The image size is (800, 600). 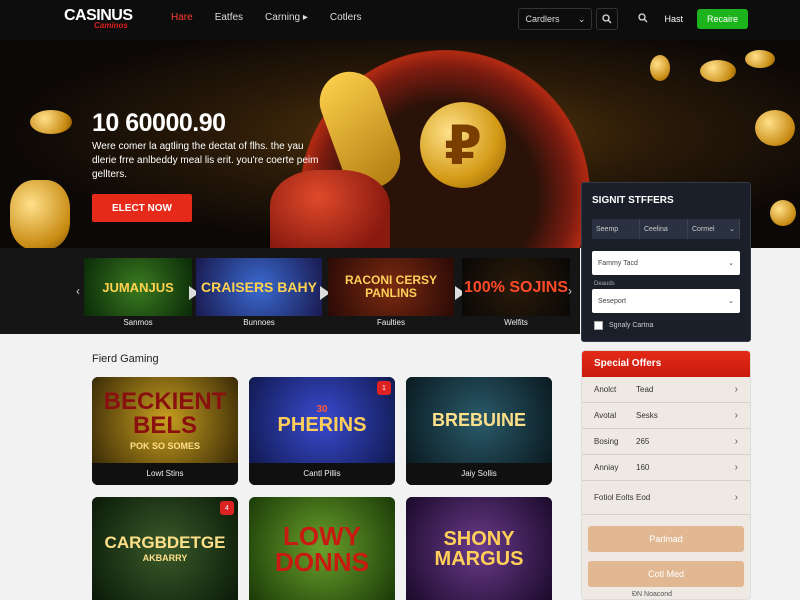 I want to click on game-card: CARGBDETGE AKBARRY 4, so click(x=165, y=548).